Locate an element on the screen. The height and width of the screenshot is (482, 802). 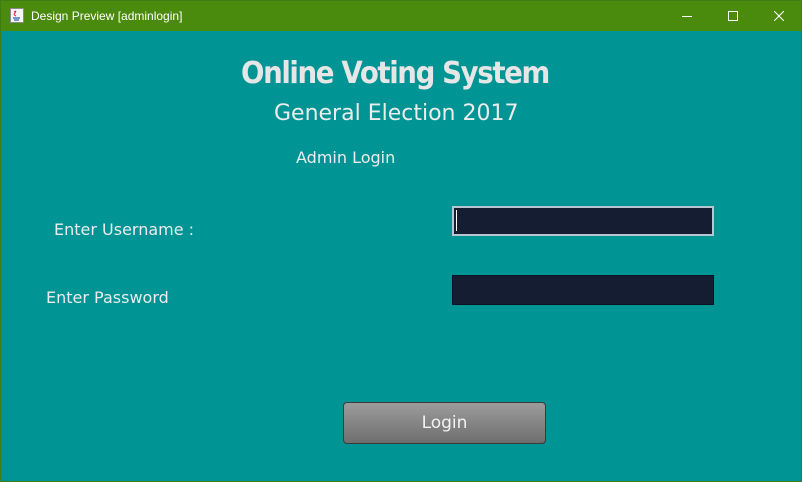
admin-login-title: Admin Login is located at coordinates (346, 157).